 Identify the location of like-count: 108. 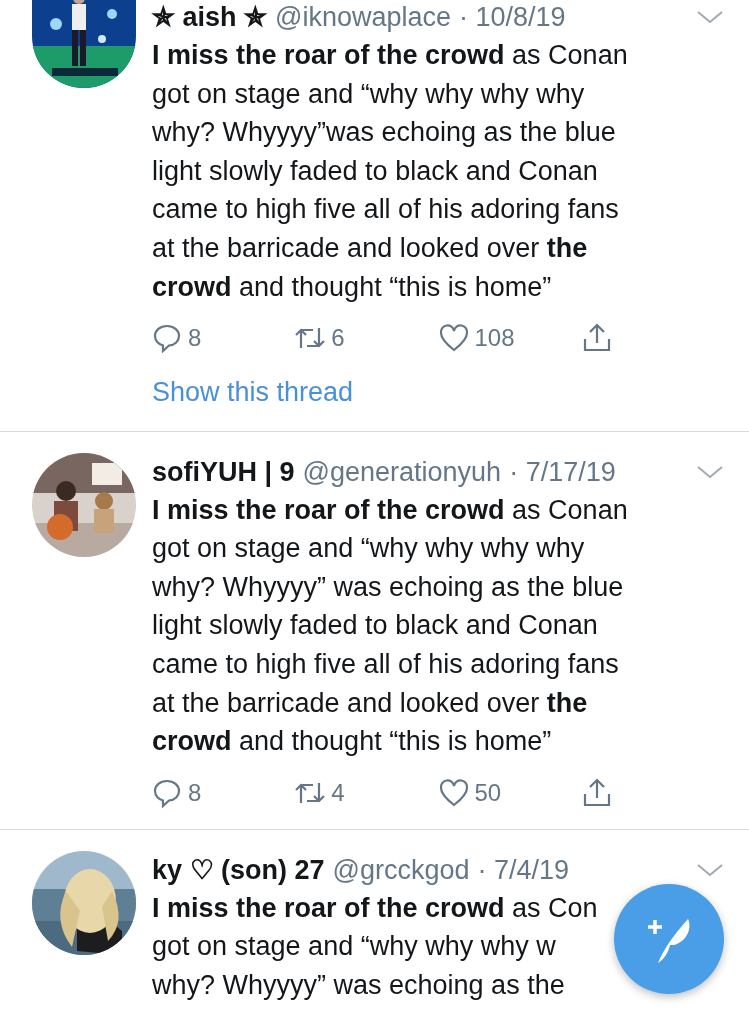
(494, 338).